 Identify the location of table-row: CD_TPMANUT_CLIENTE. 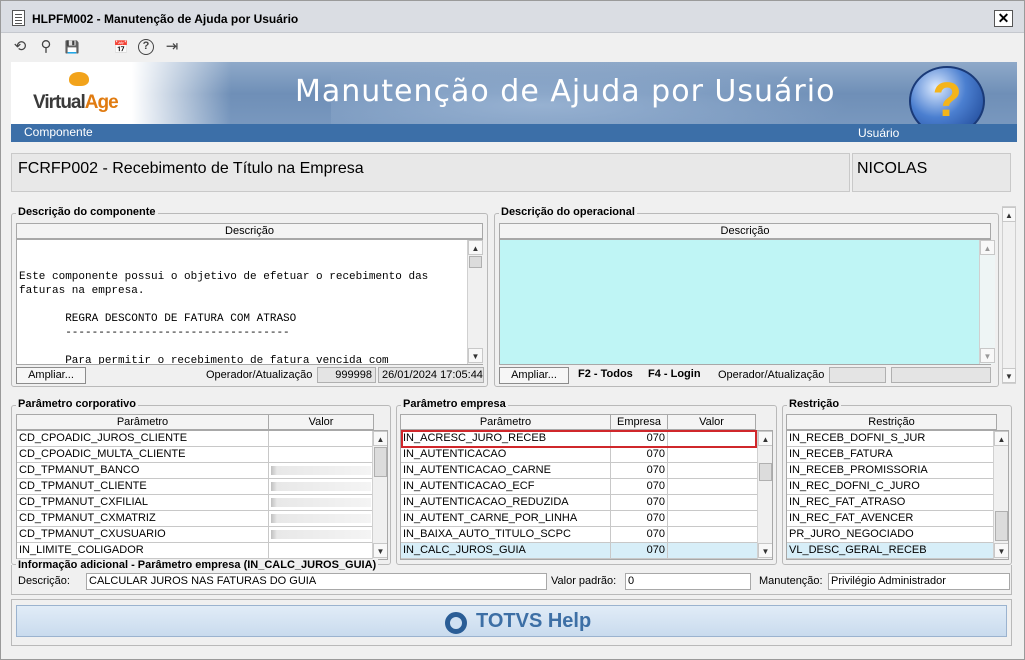
(194, 487).